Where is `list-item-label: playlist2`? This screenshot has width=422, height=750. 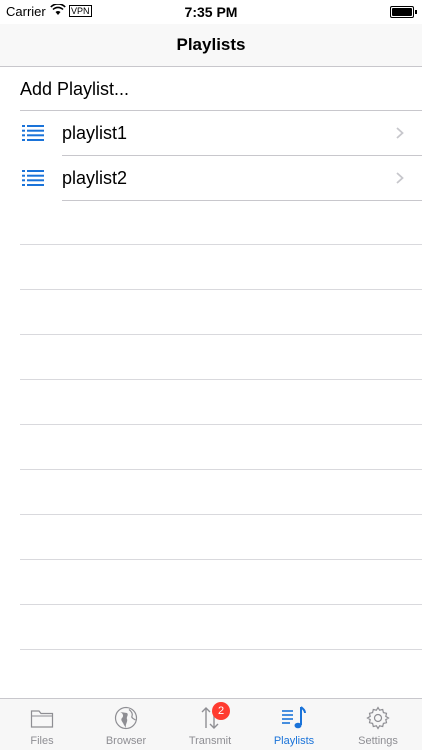 list-item-label: playlist2 is located at coordinates (95, 178).